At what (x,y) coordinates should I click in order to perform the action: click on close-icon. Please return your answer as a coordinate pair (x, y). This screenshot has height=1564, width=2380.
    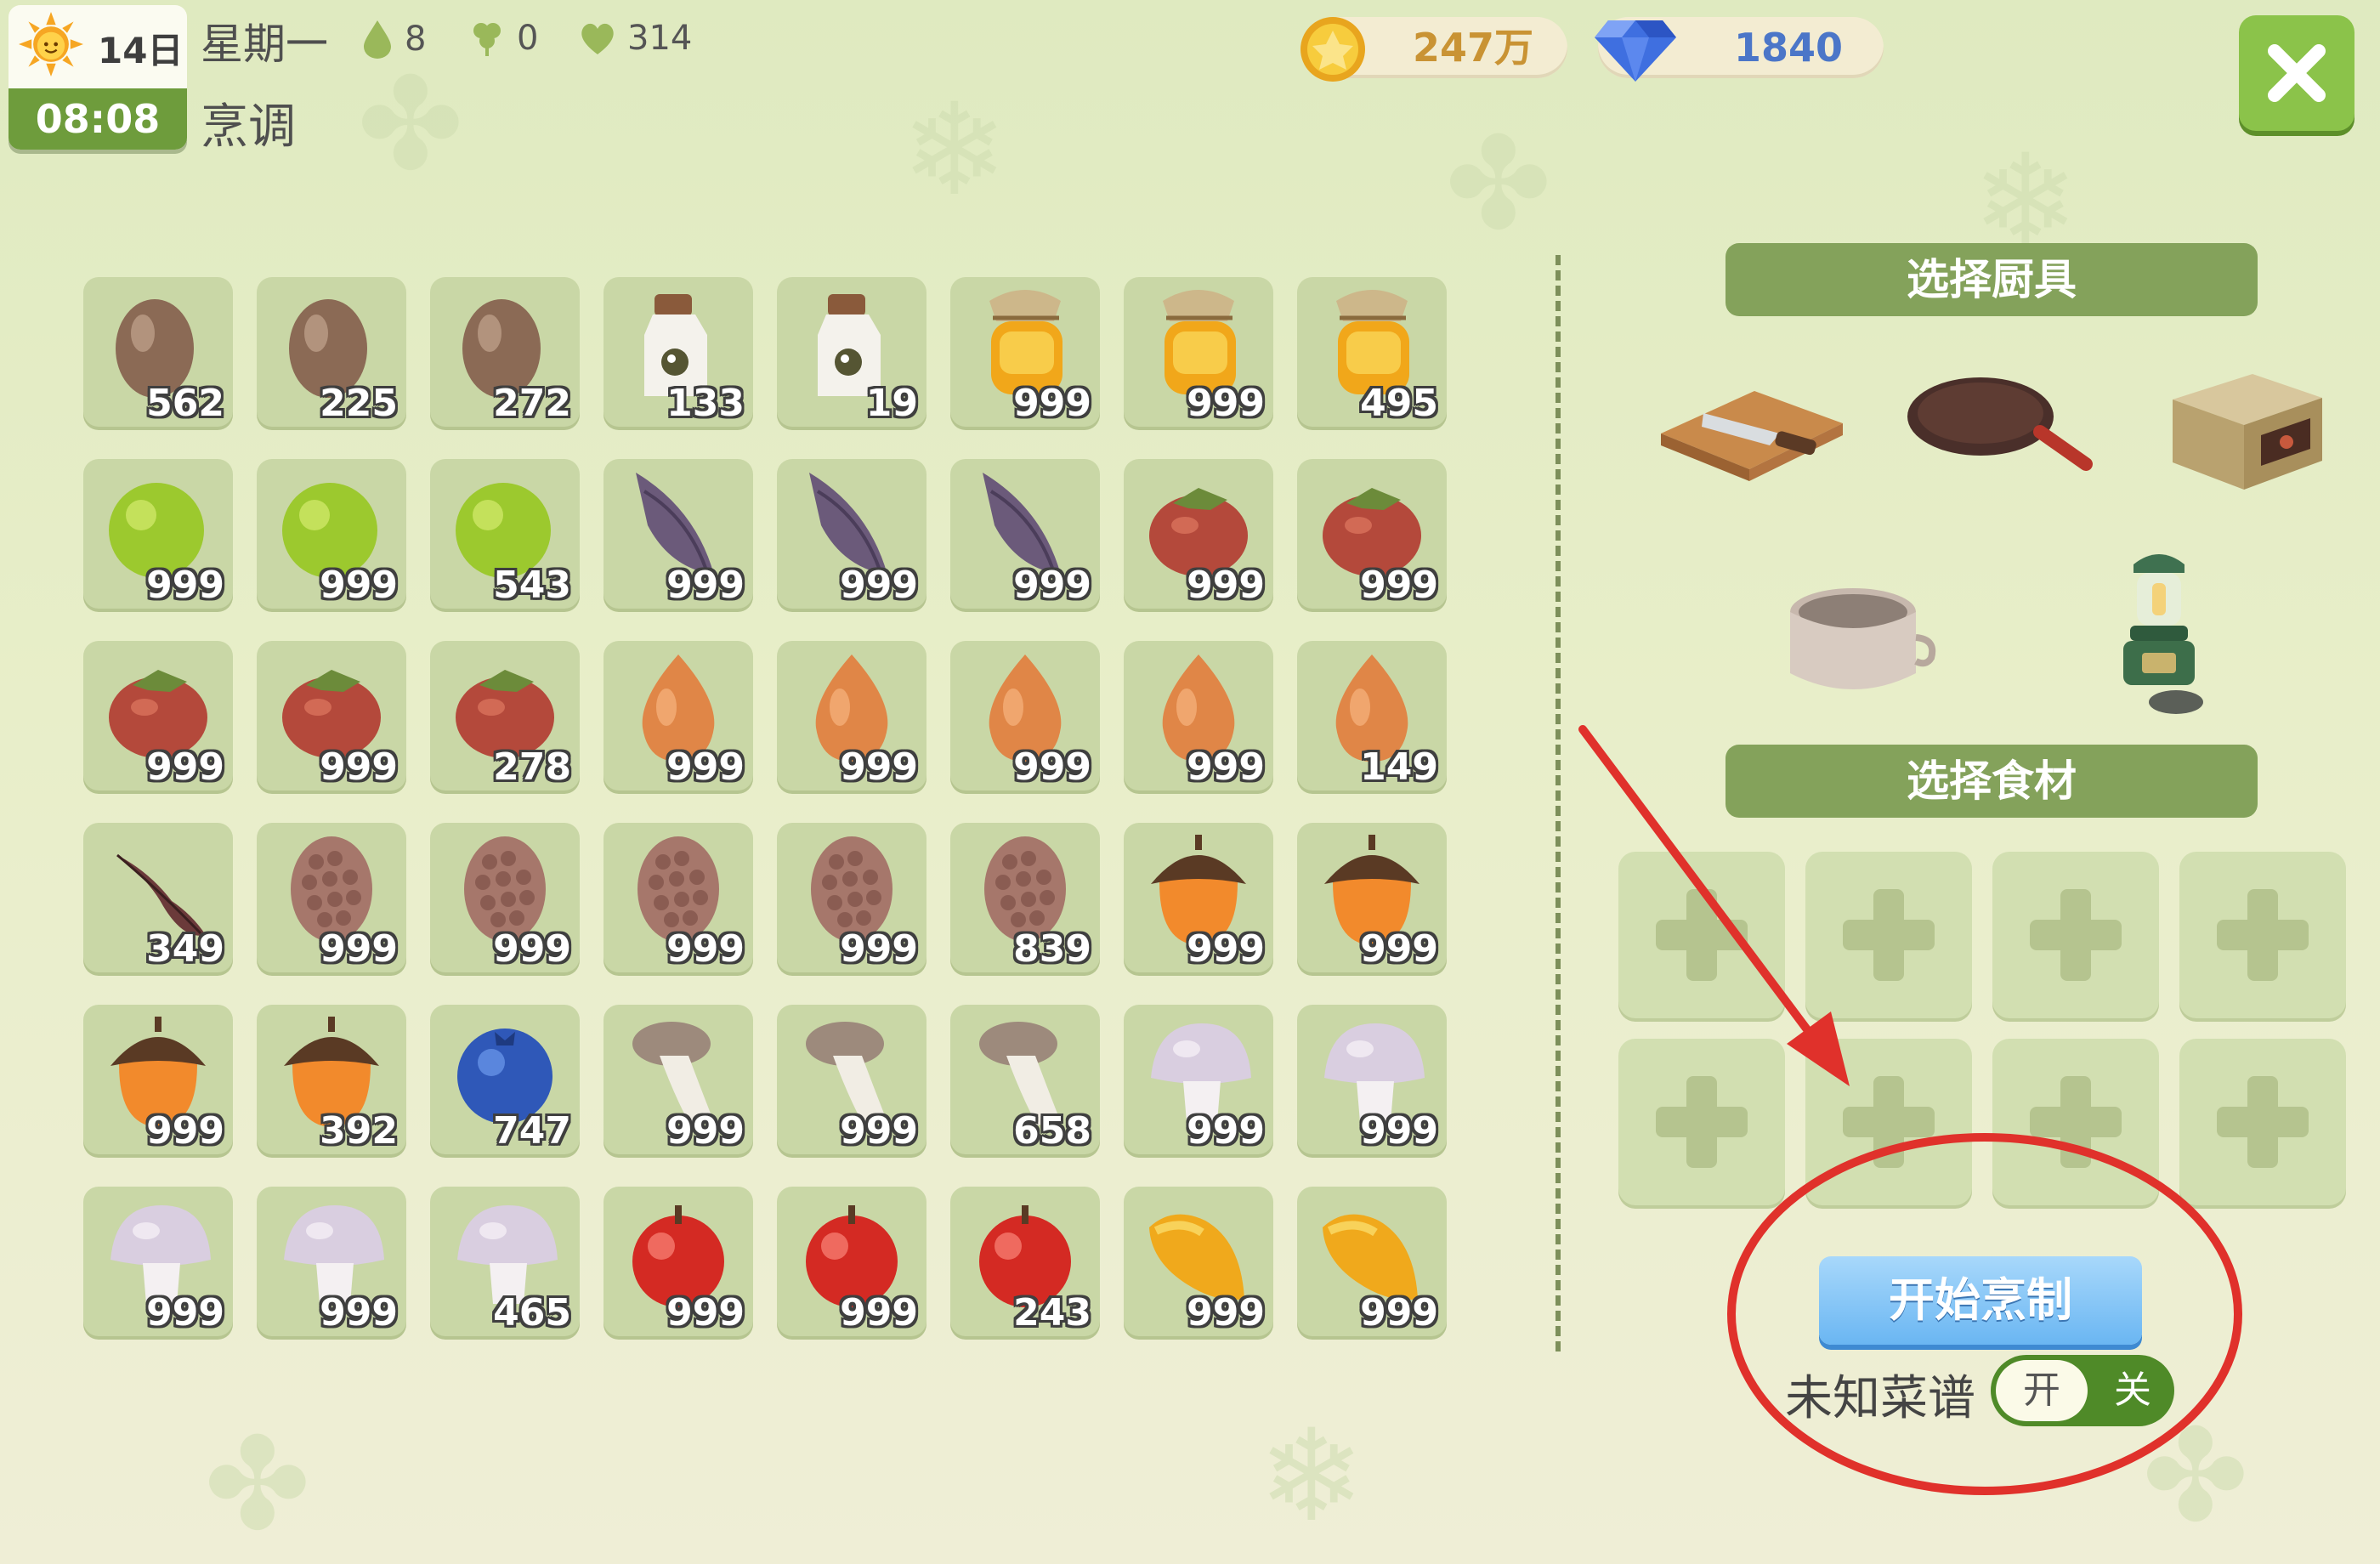
    Looking at the image, I should click on (2297, 73).